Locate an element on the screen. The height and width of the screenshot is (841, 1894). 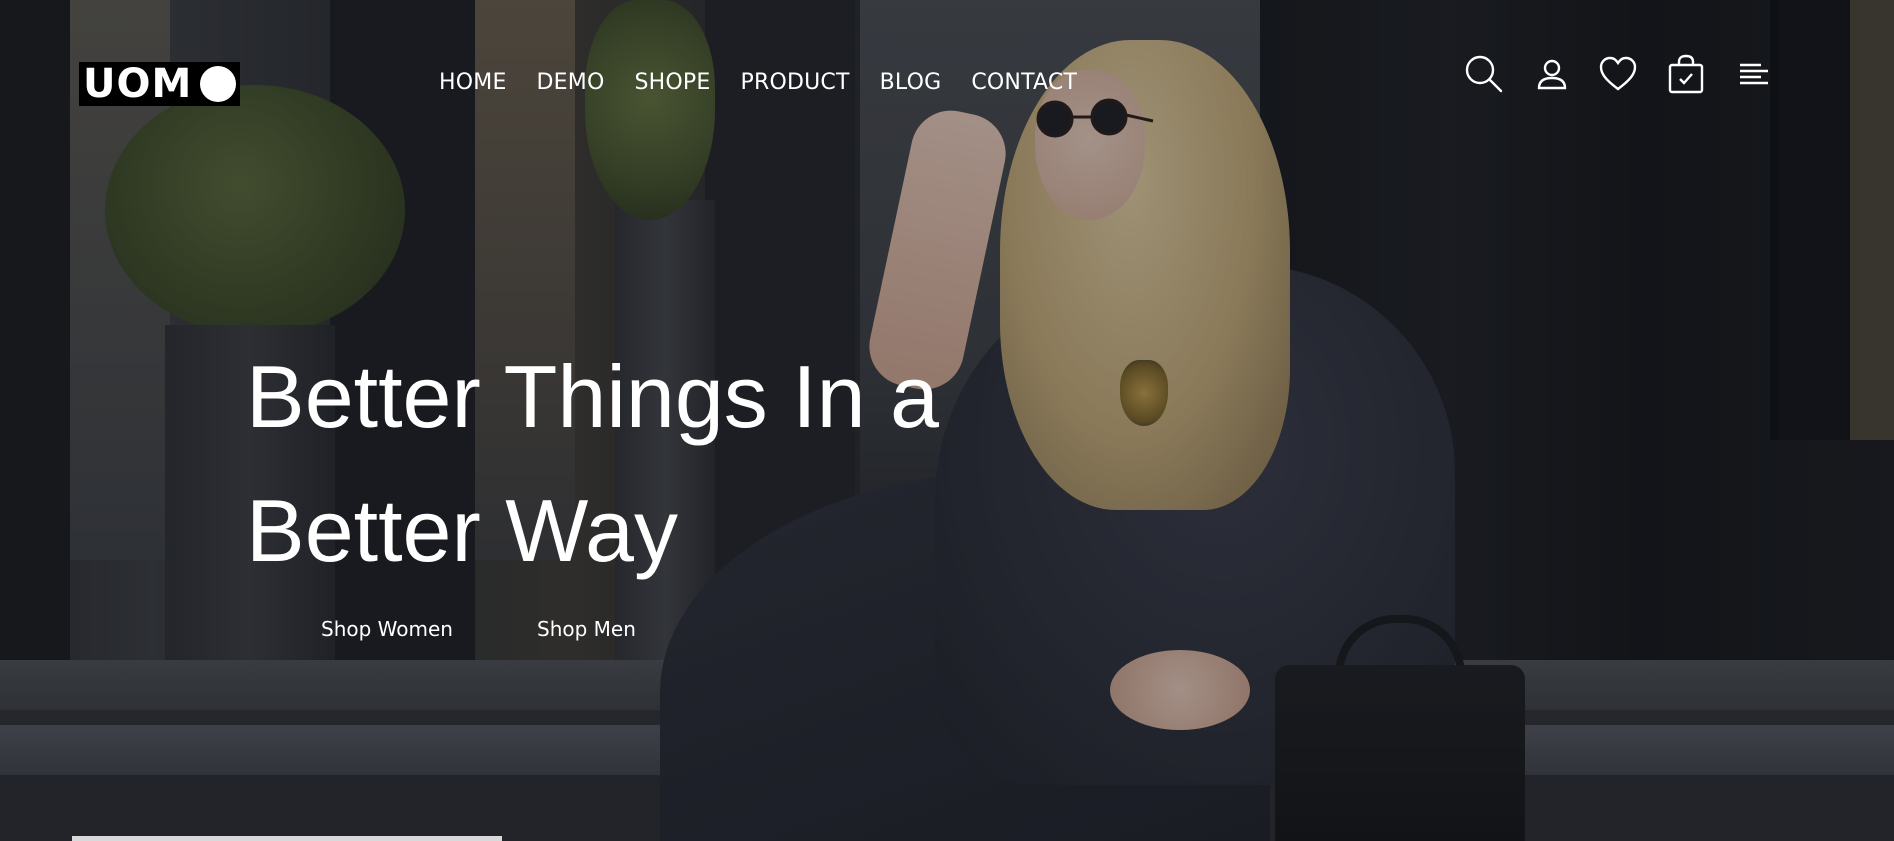
menu-icon is located at coordinates (1754, 74).